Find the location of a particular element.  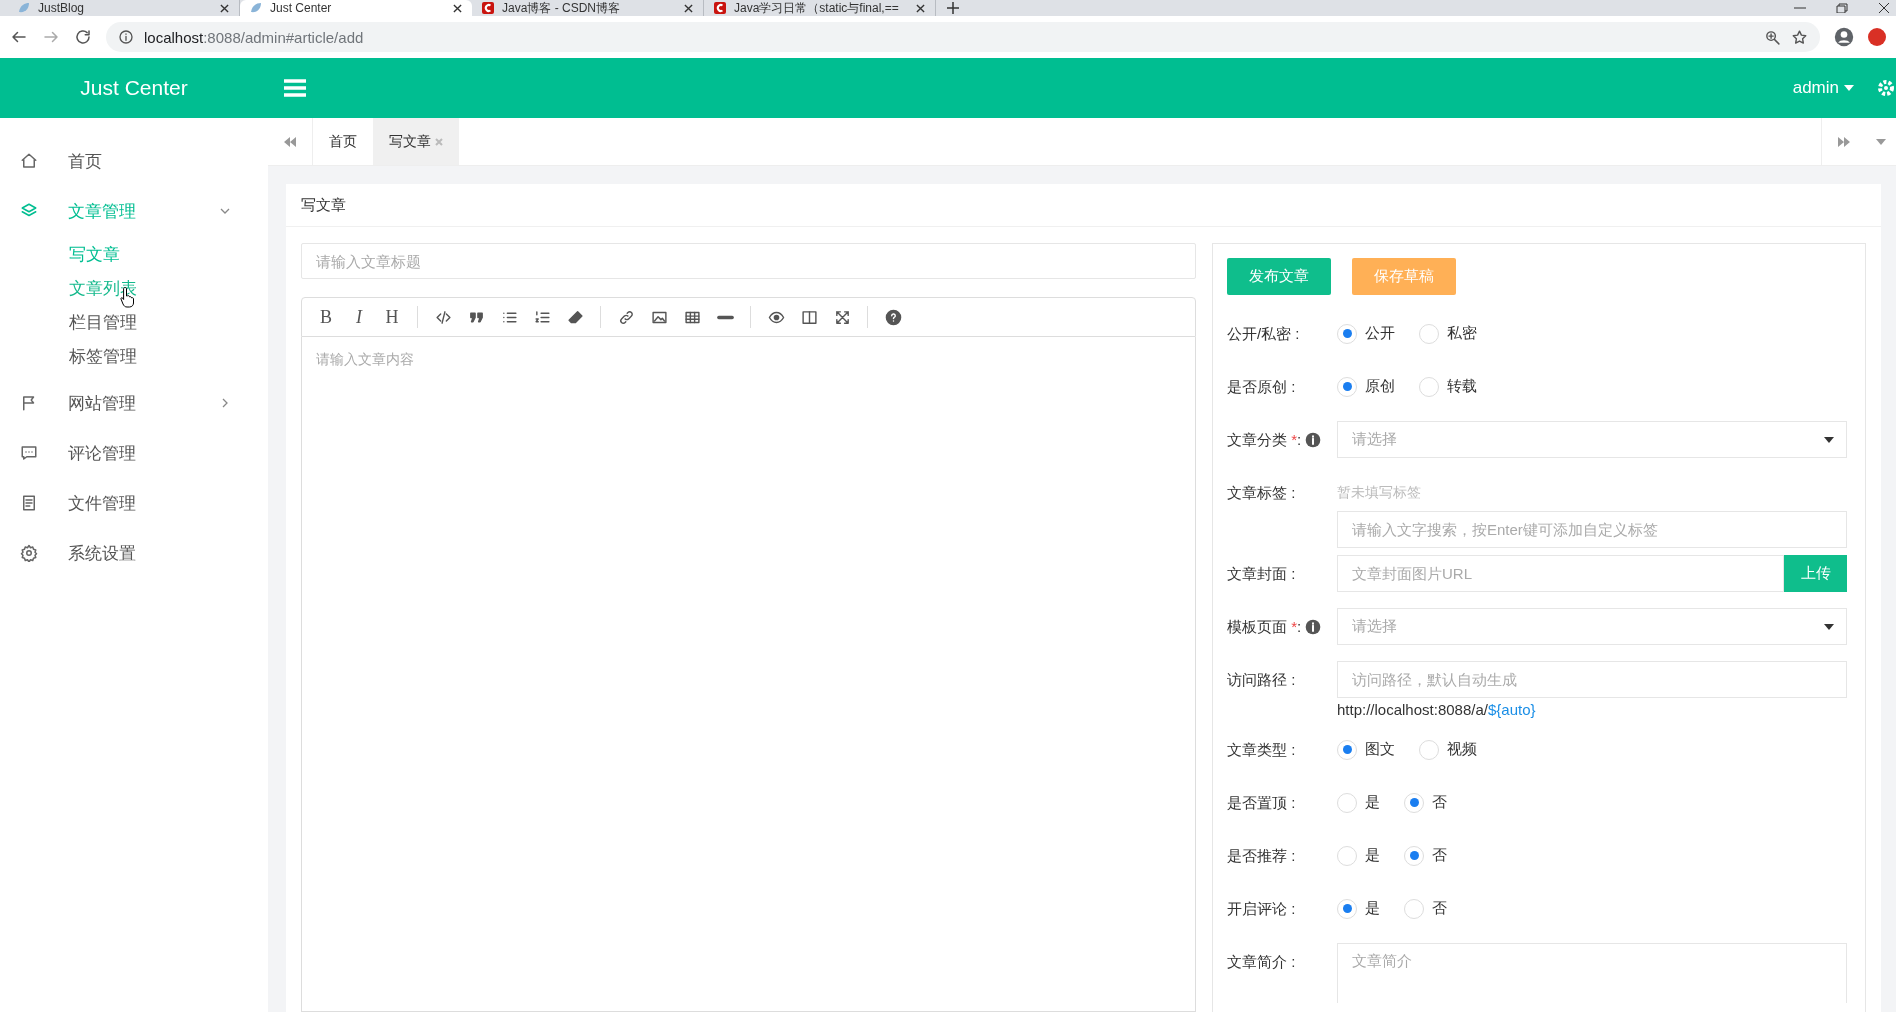

field-label: 模板页面 *: is located at coordinates (1264, 627).